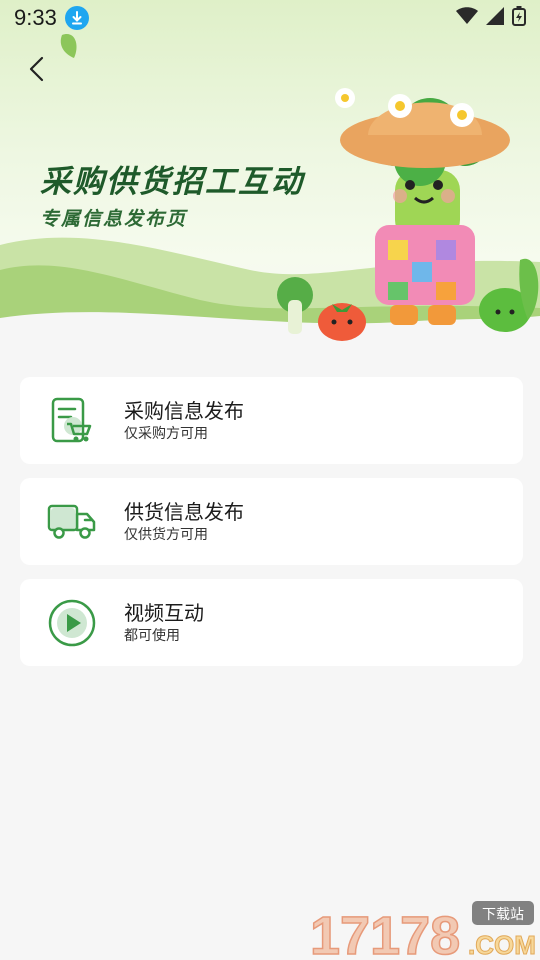 The width and height of the screenshot is (540, 960). What do you see at coordinates (164, 612) in the screenshot?
I see `card-title: 视频互动` at bounding box center [164, 612].